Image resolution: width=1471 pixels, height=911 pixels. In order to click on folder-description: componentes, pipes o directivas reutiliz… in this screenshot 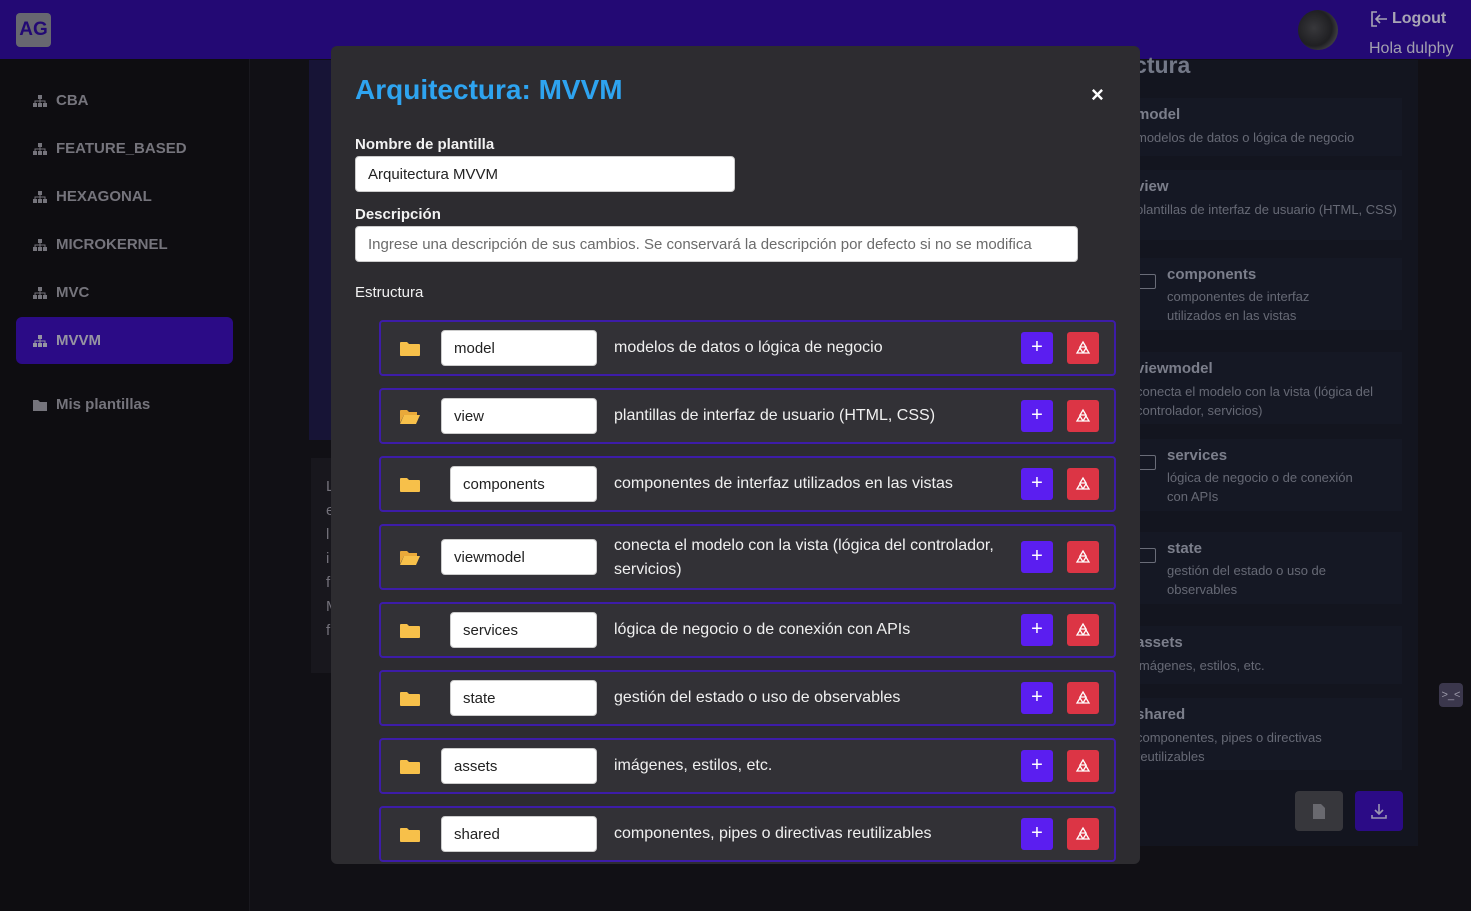, I will do `click(773, 833)`.